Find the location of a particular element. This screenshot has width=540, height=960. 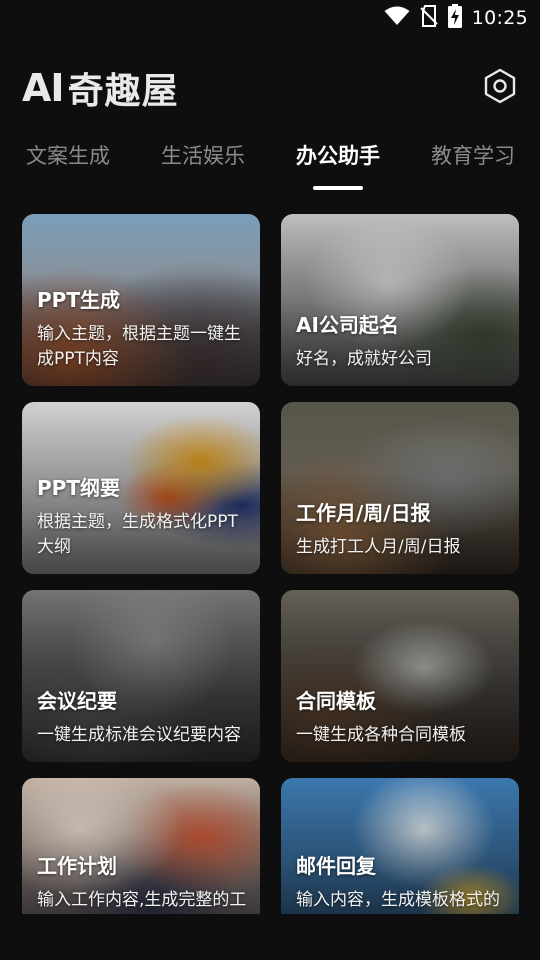

settings-button is located at coordinates (500, 88).